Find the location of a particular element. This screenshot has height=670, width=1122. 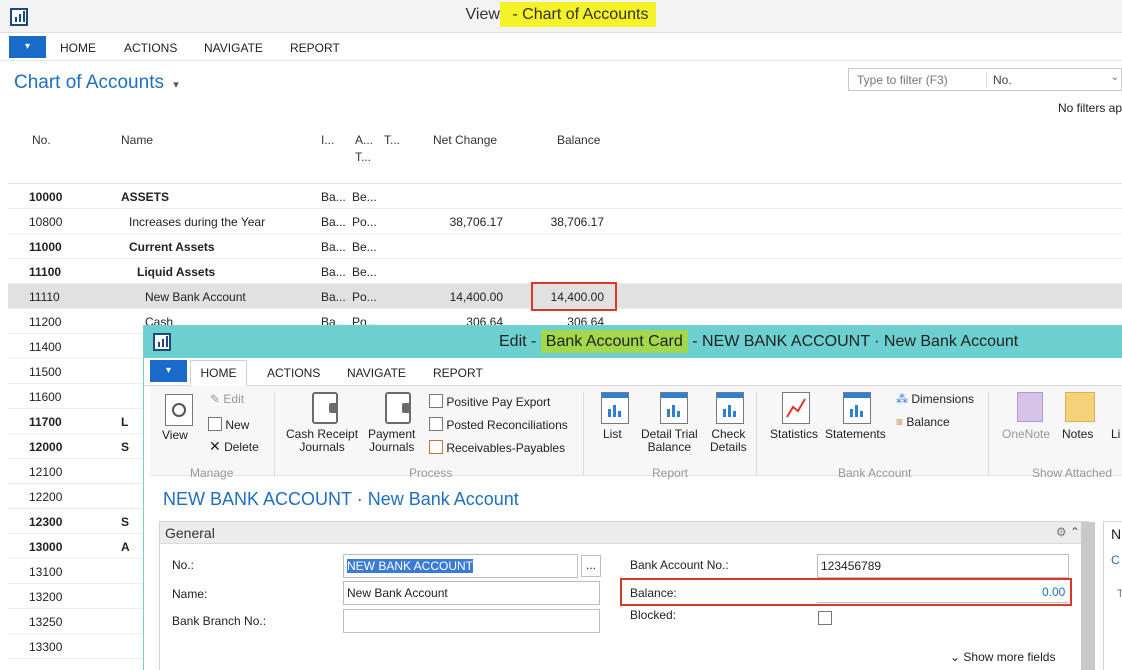

net-change-cell: 38,706.17 is located at coordinates (476, 222).